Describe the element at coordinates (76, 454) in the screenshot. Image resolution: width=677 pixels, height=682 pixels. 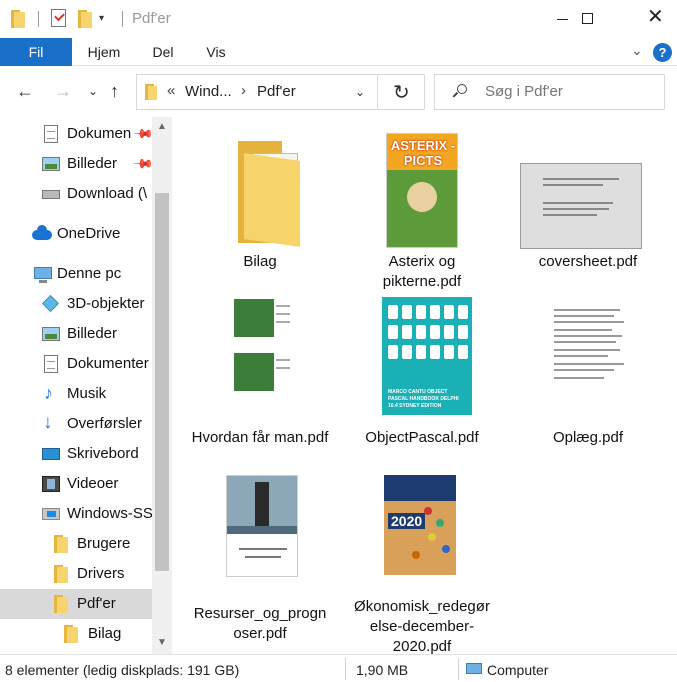
I see `sidebar-item-skrivebord: Skrivebord` at that location.